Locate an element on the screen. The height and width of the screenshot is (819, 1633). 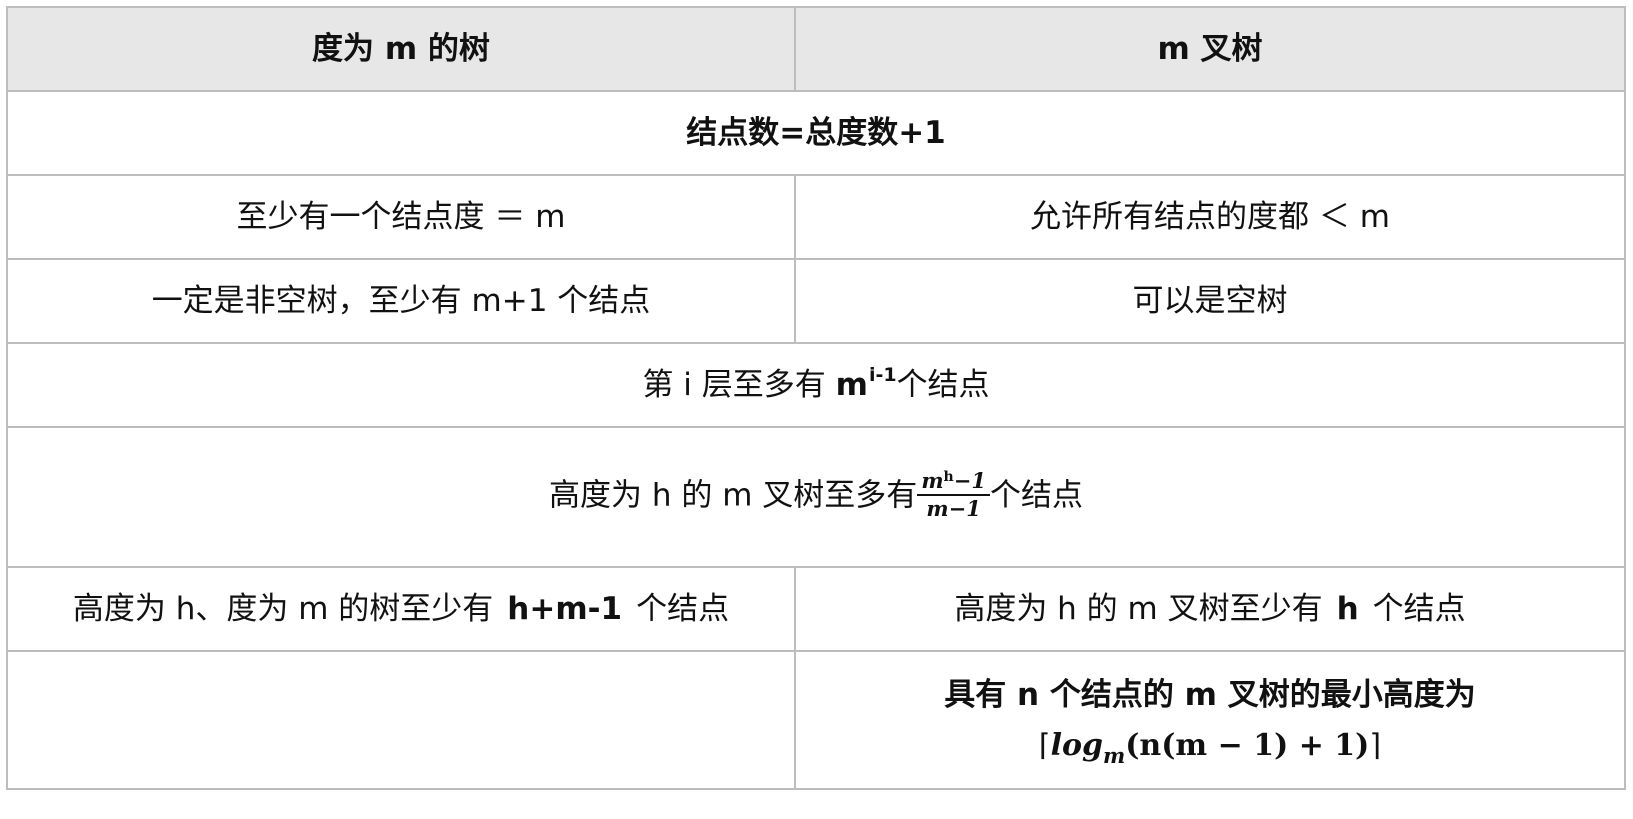
header-row: 度为 m 的树 m 叉树 is located at coordinates (816, 49).